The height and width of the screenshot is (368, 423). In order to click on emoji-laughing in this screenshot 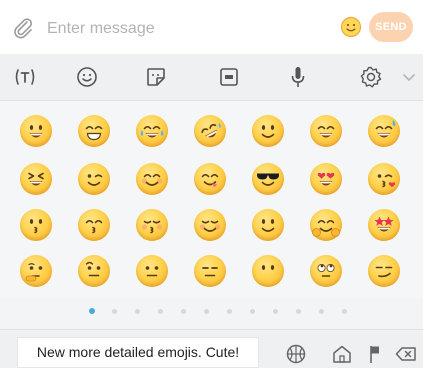, I will do `click(36, 179)`.